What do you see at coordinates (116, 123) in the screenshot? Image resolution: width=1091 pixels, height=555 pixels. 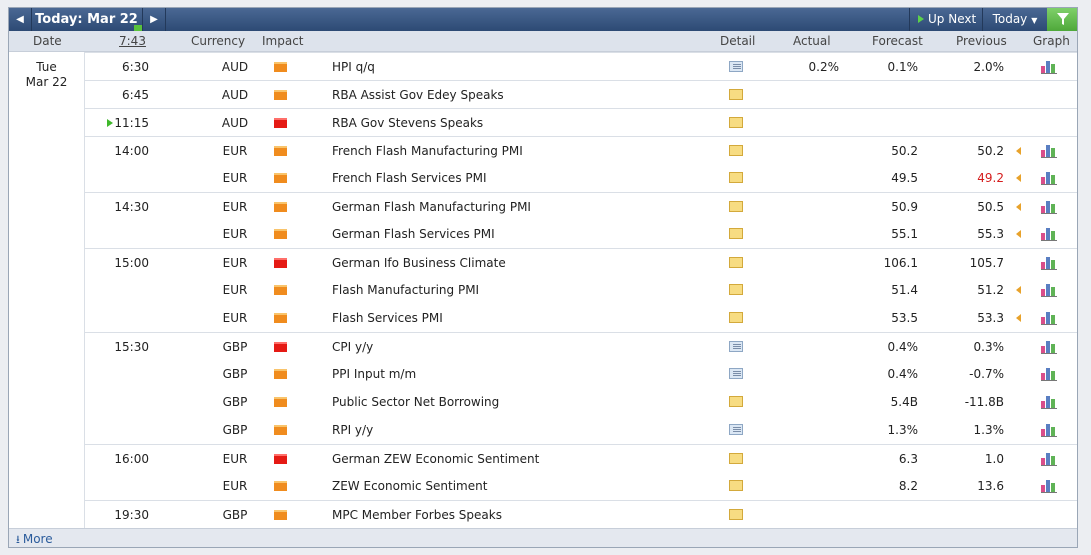 I see `event-time: 11:15` at bounding box center [116, 123].